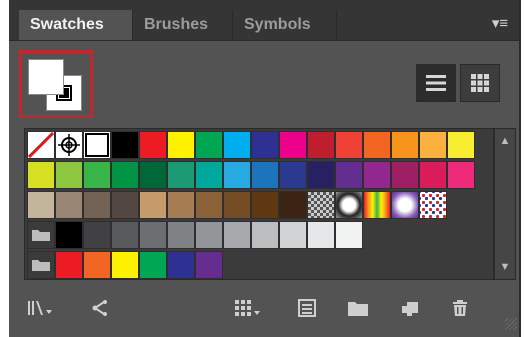 The image size is (525, 337). What do you see at coordinates (40, 310) in the screenshot?
I see `library-icon` at bounding box center [40, 310].